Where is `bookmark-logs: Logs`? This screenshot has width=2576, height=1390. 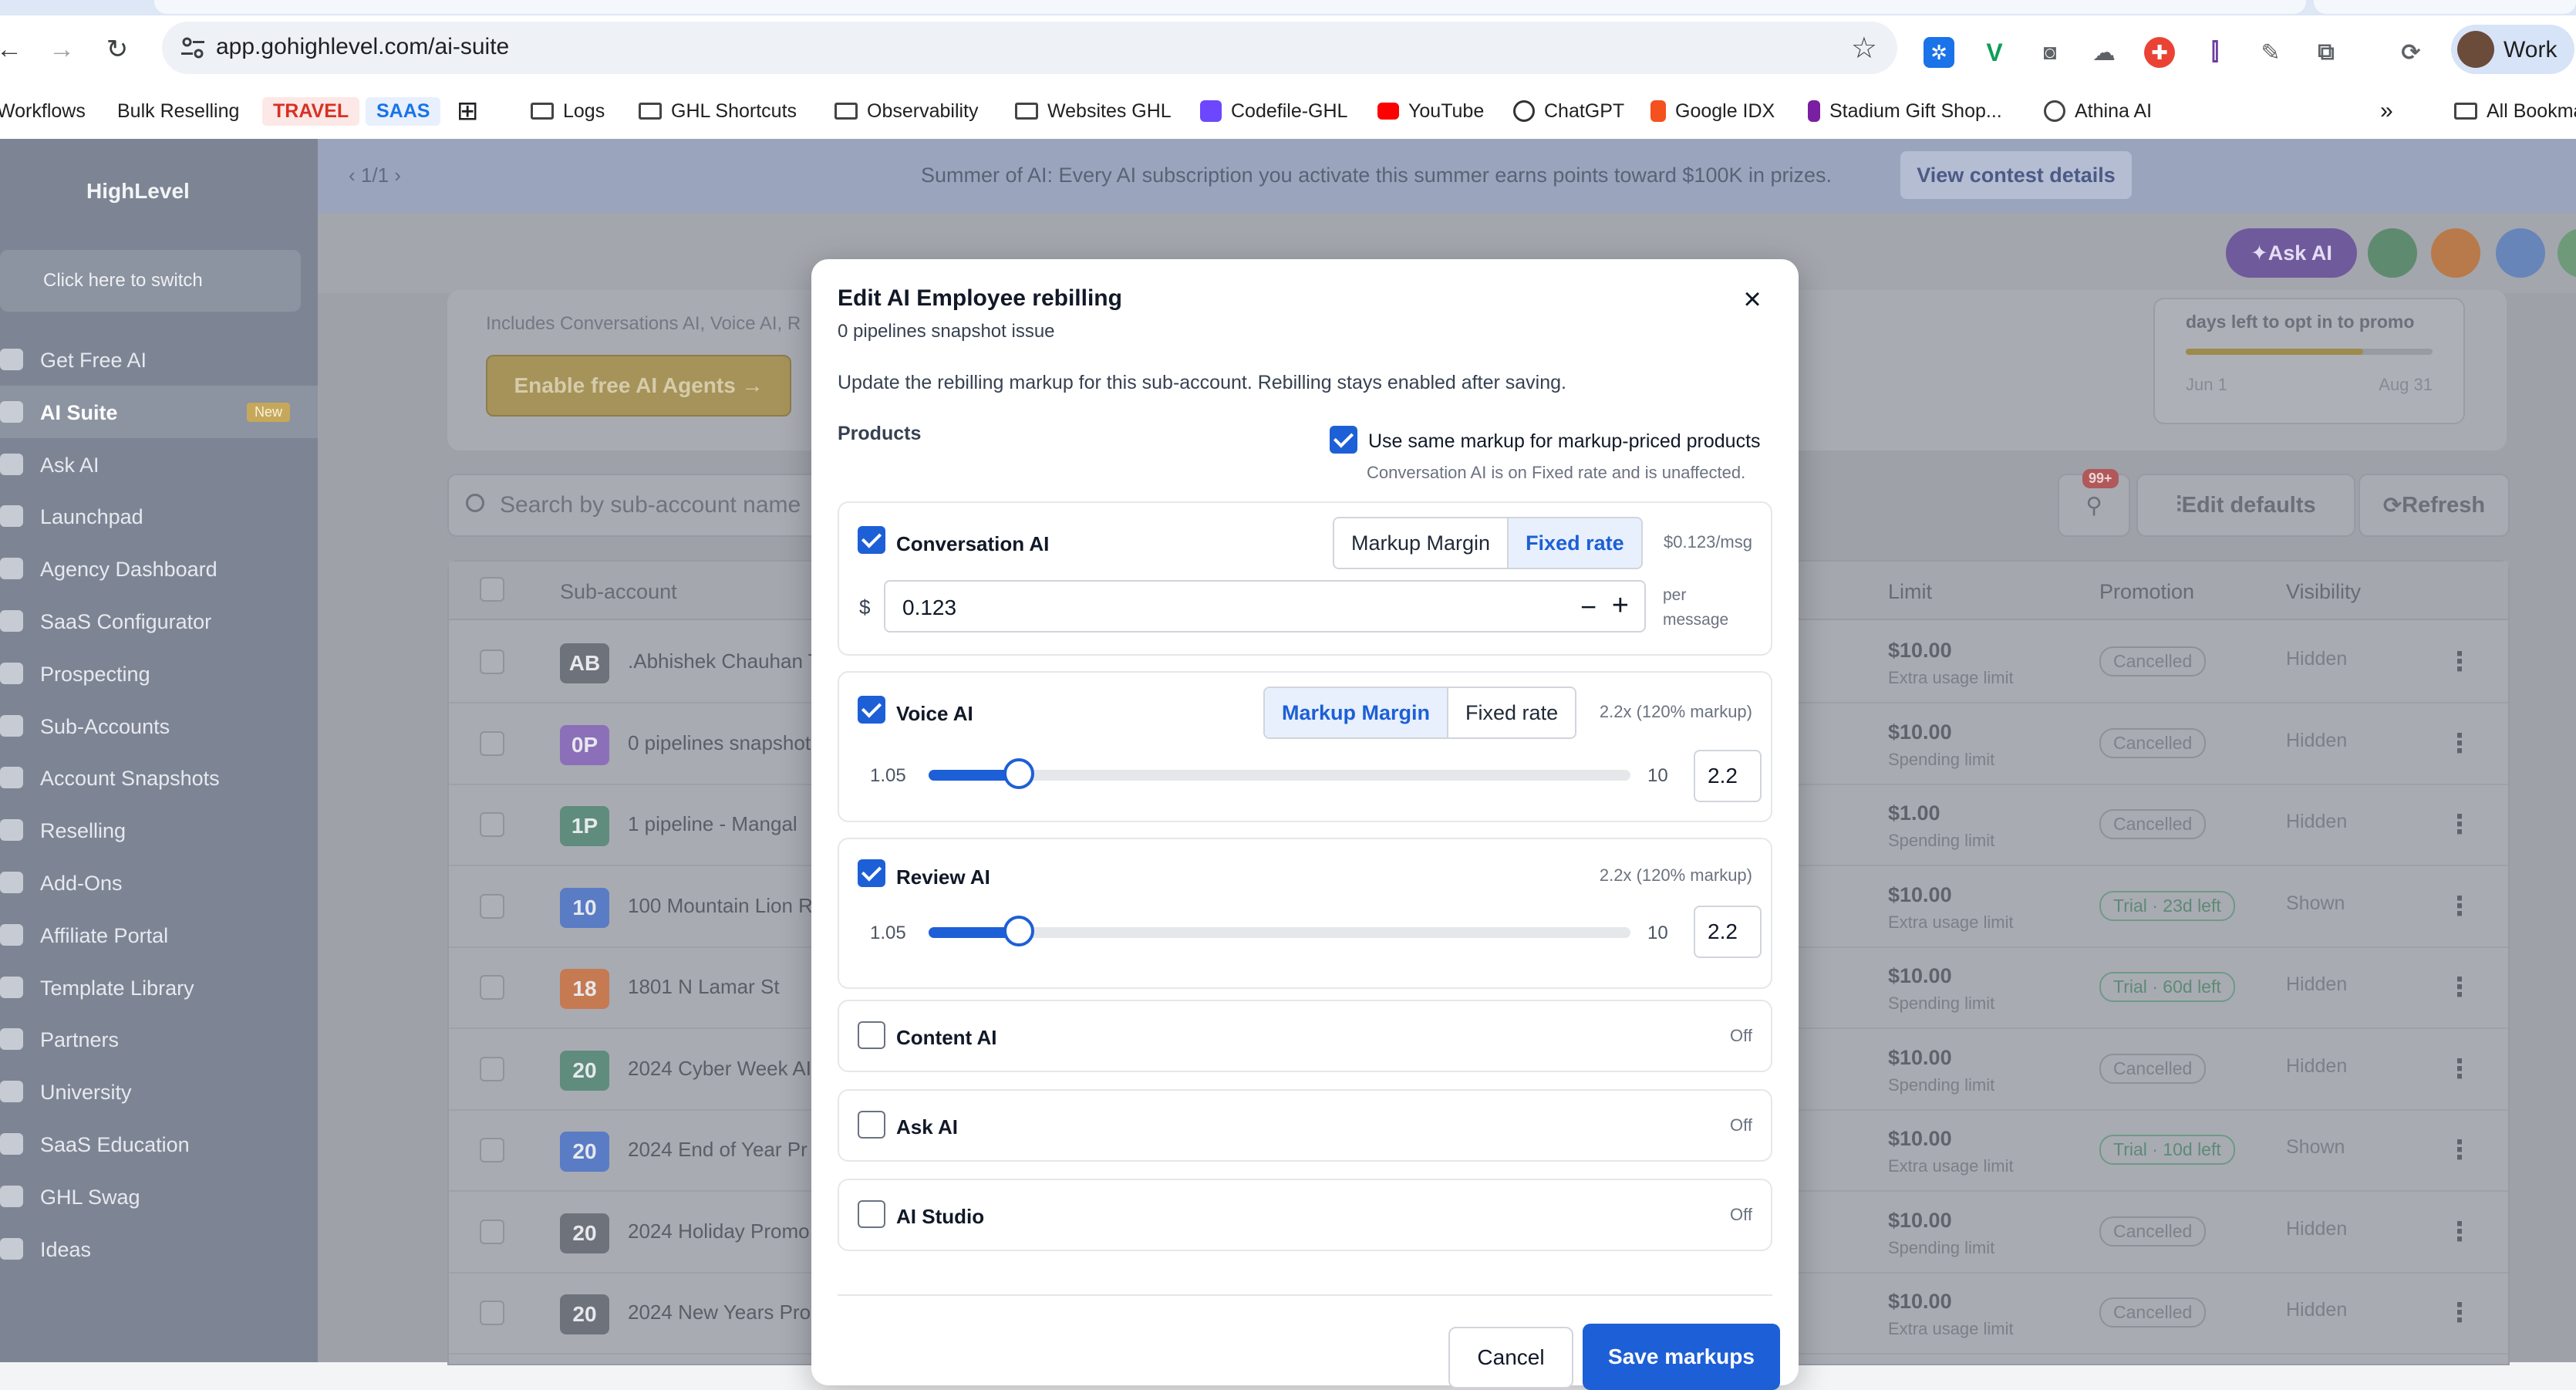
bookmark-logs: Logs is located at coordinates (568, 111).